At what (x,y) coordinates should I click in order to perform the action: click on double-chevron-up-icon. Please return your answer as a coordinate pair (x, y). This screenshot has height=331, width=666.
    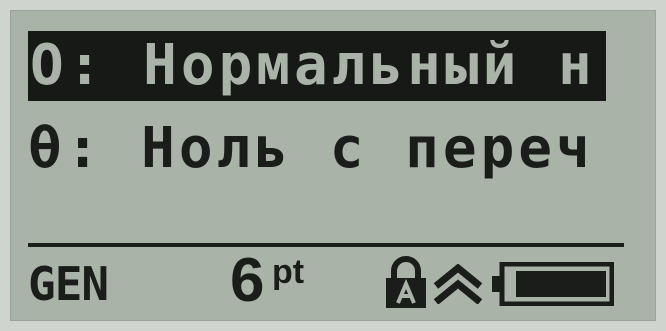
    Looking at the image, I should click on (458, 284).